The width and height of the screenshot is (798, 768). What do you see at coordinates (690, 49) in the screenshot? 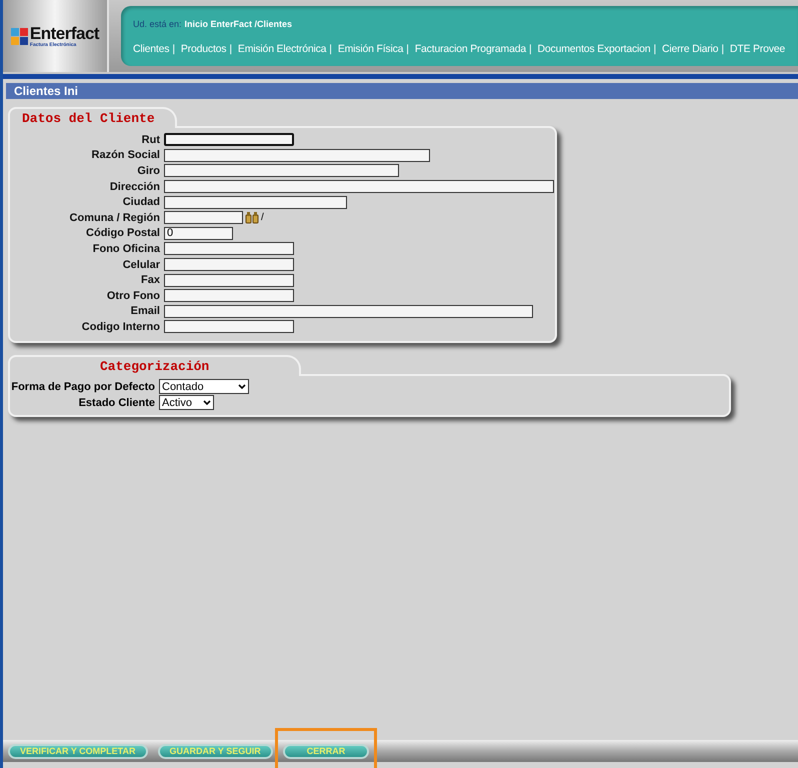
I see `nav-link: Cierre Diario` at bounding box center [690, 49].